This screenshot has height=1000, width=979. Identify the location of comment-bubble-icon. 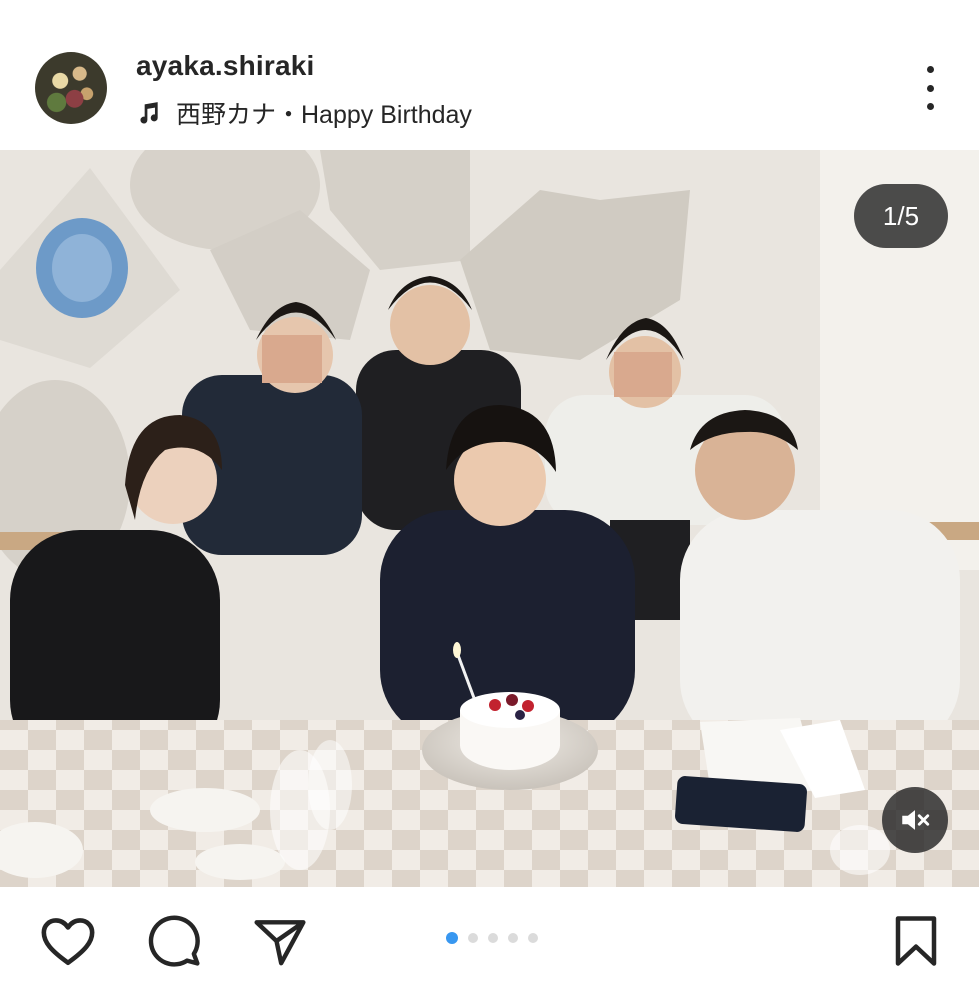
(174, 941).